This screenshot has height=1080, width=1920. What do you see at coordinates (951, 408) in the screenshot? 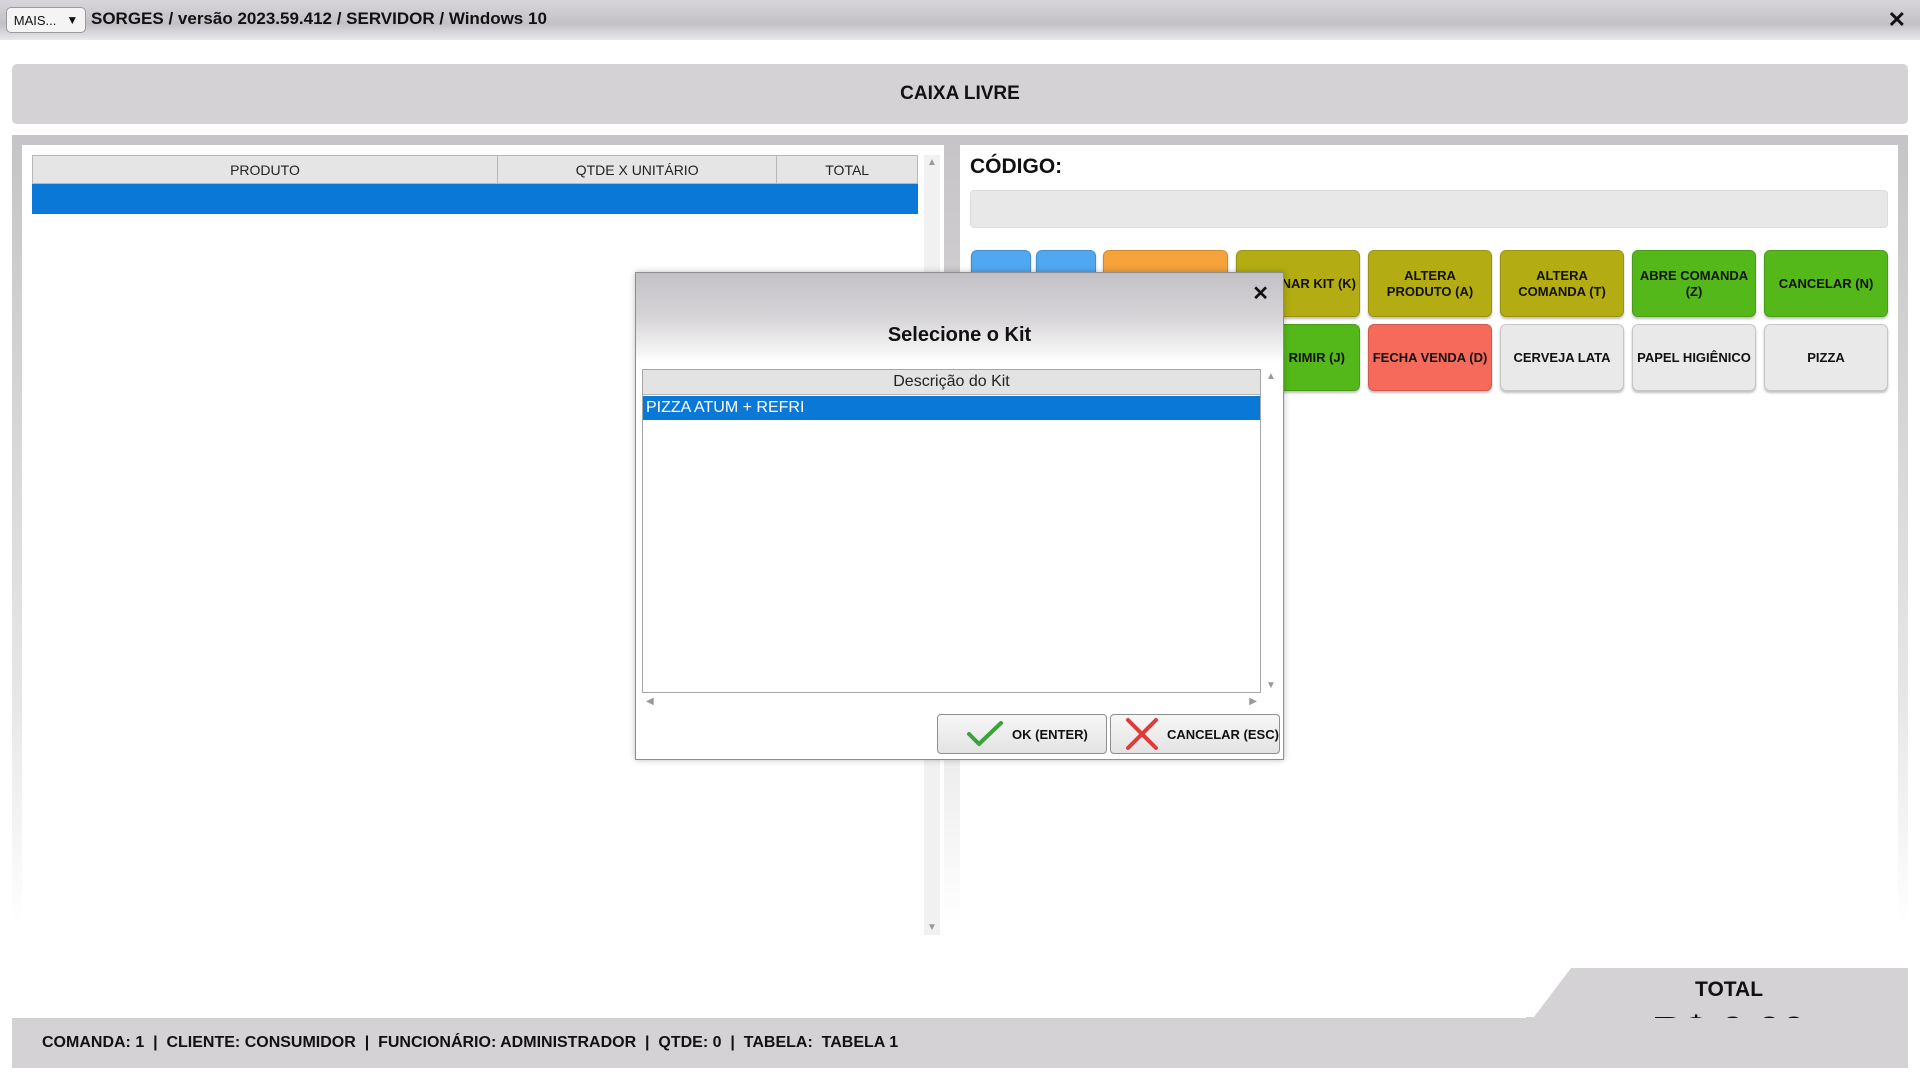
I see `list-item: PIZZA ATUM + REFRI` at bounding box center [951, 408].